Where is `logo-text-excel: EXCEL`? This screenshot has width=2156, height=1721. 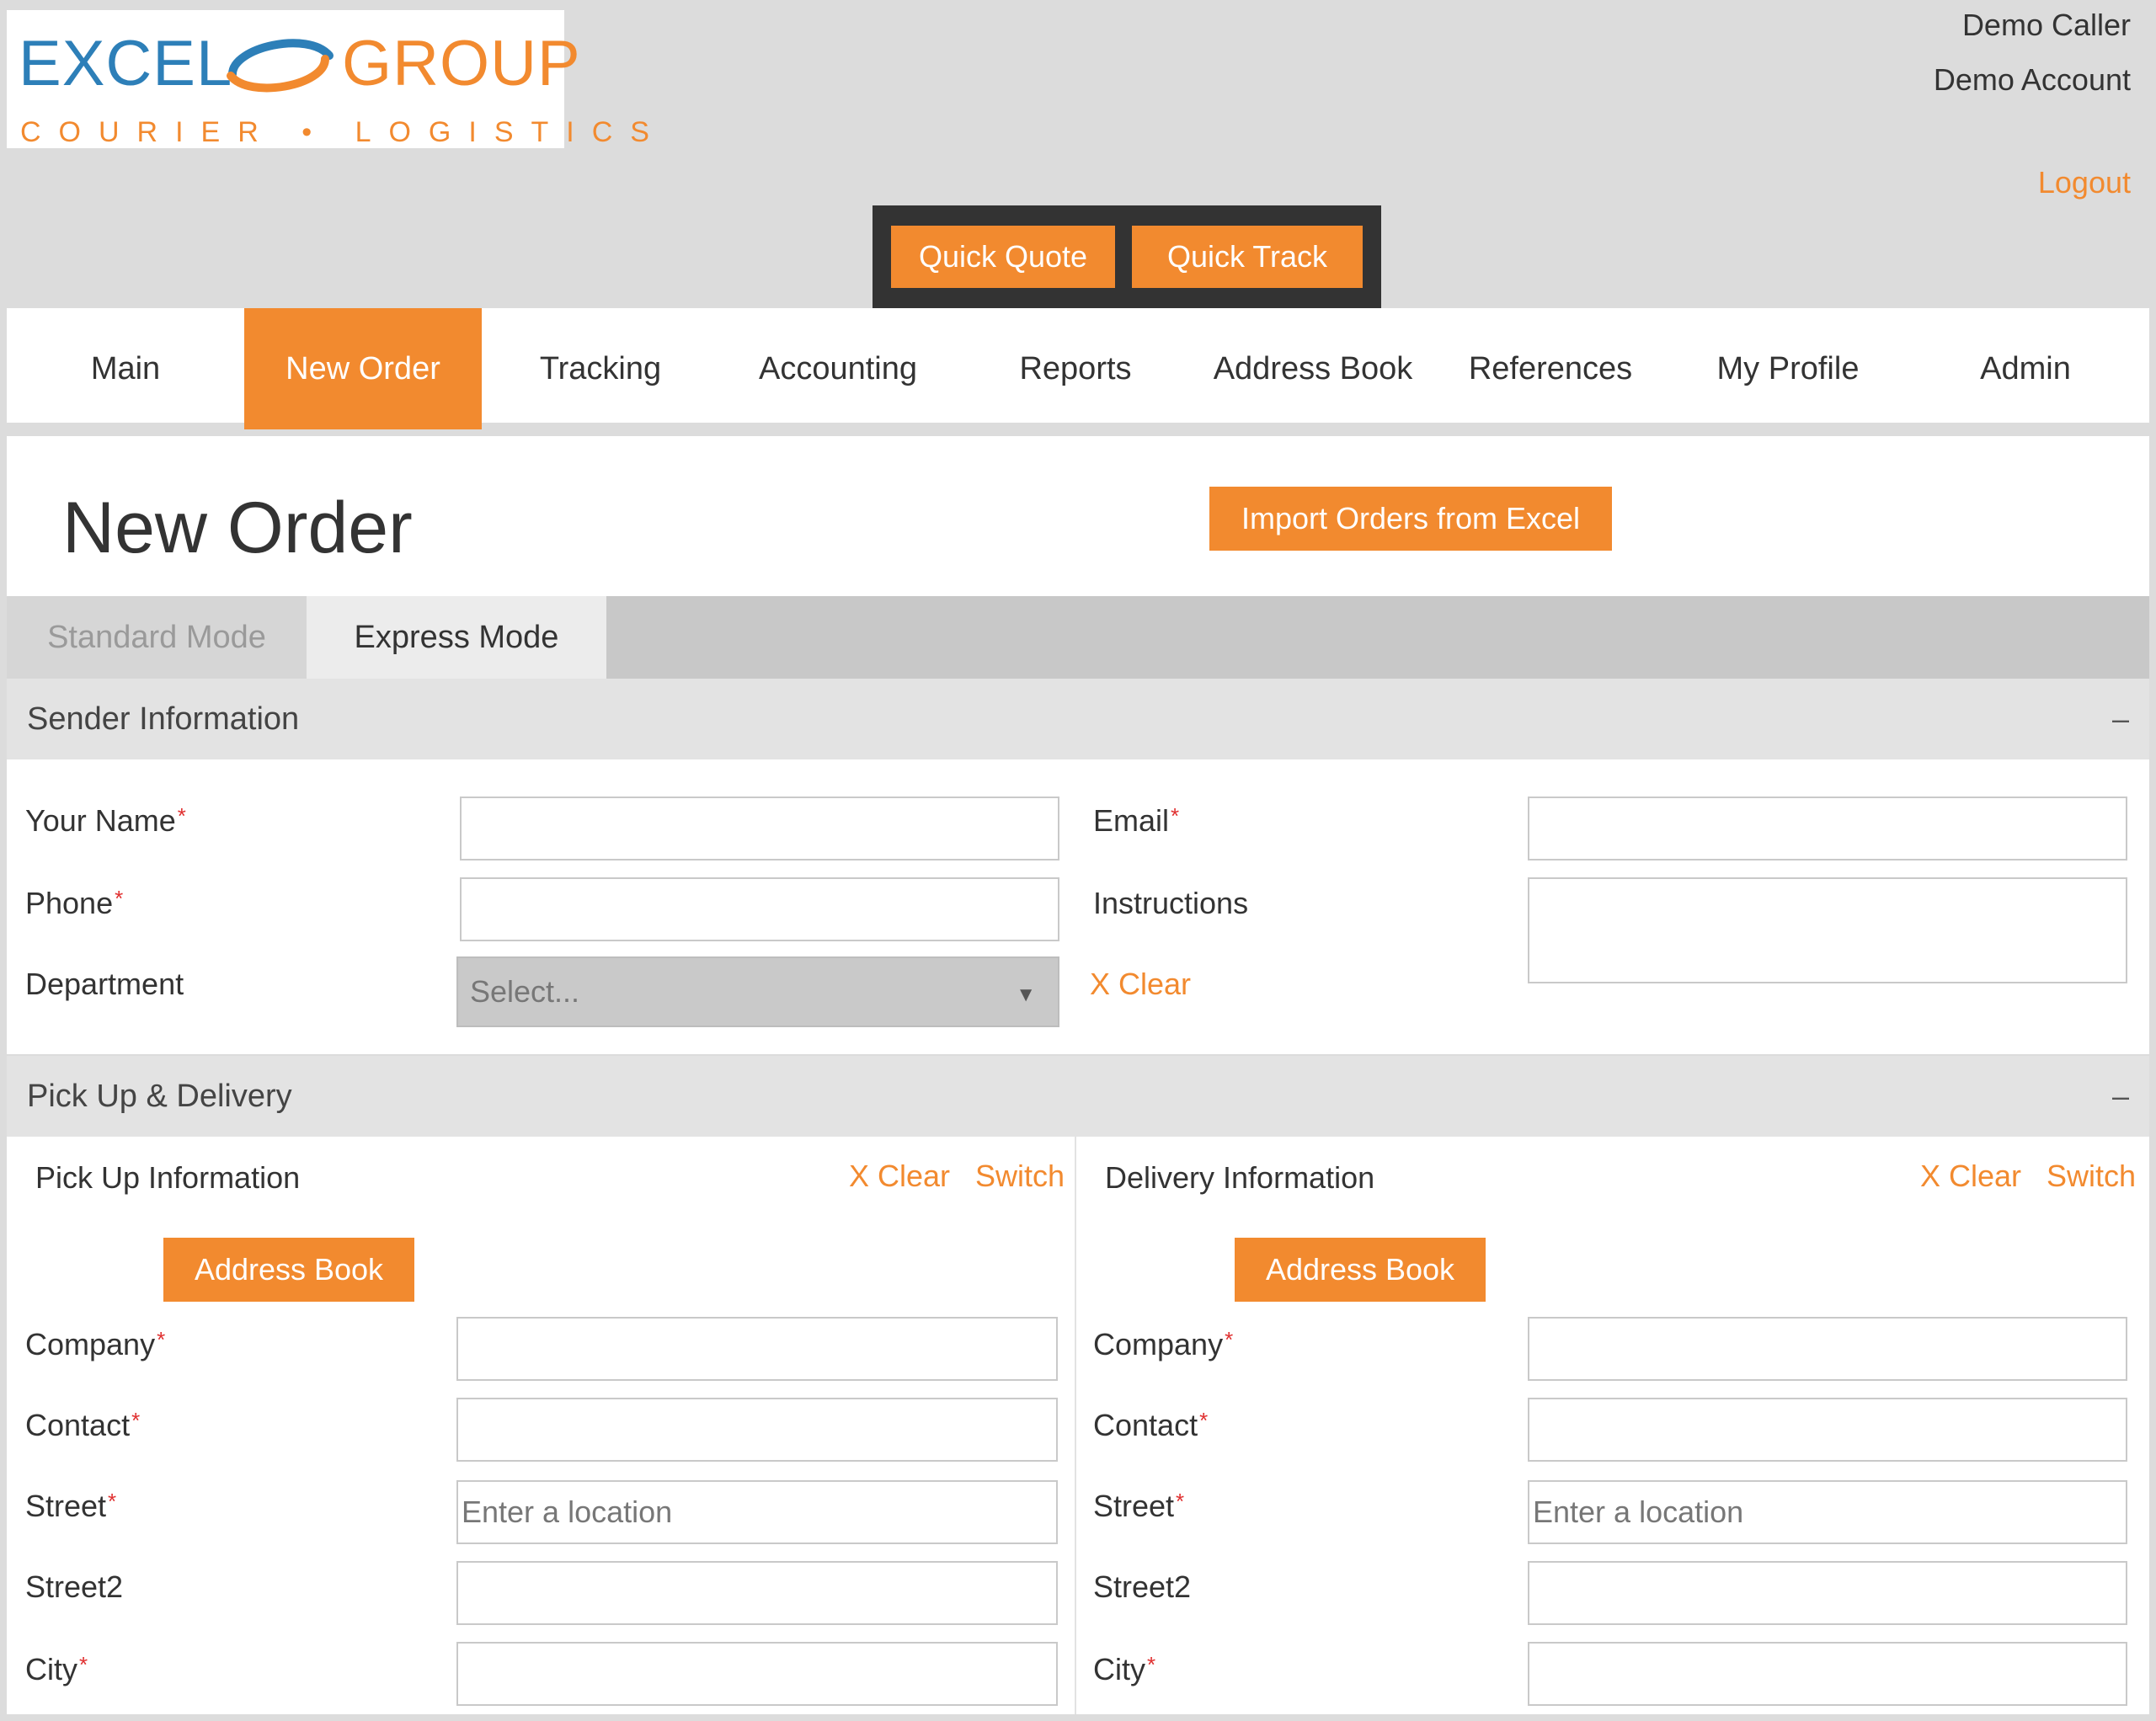 logo-text-excel: EXCEL is located at coordinates (126, 63).